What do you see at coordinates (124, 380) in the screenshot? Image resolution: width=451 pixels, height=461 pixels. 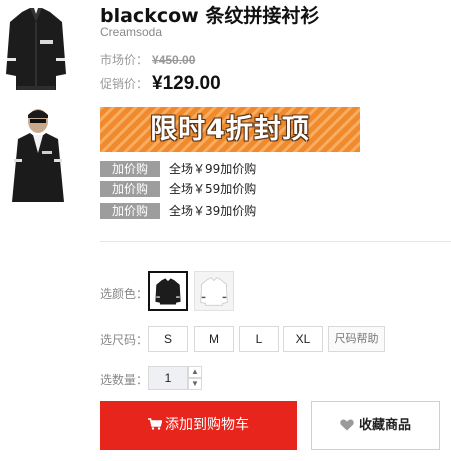 I see `quantity-label: 选数量：` at bounding box center [124, 380].